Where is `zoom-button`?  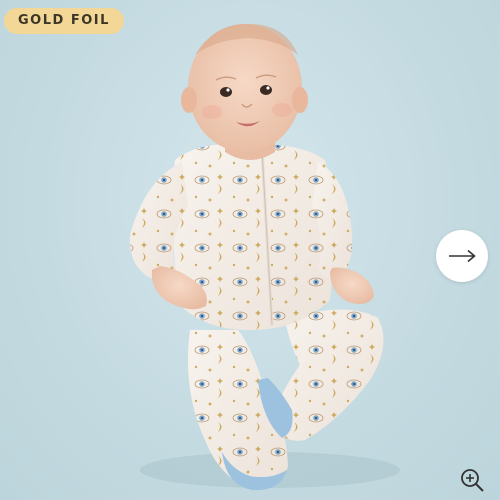 zoom-button is located at coordinates (472, 480).